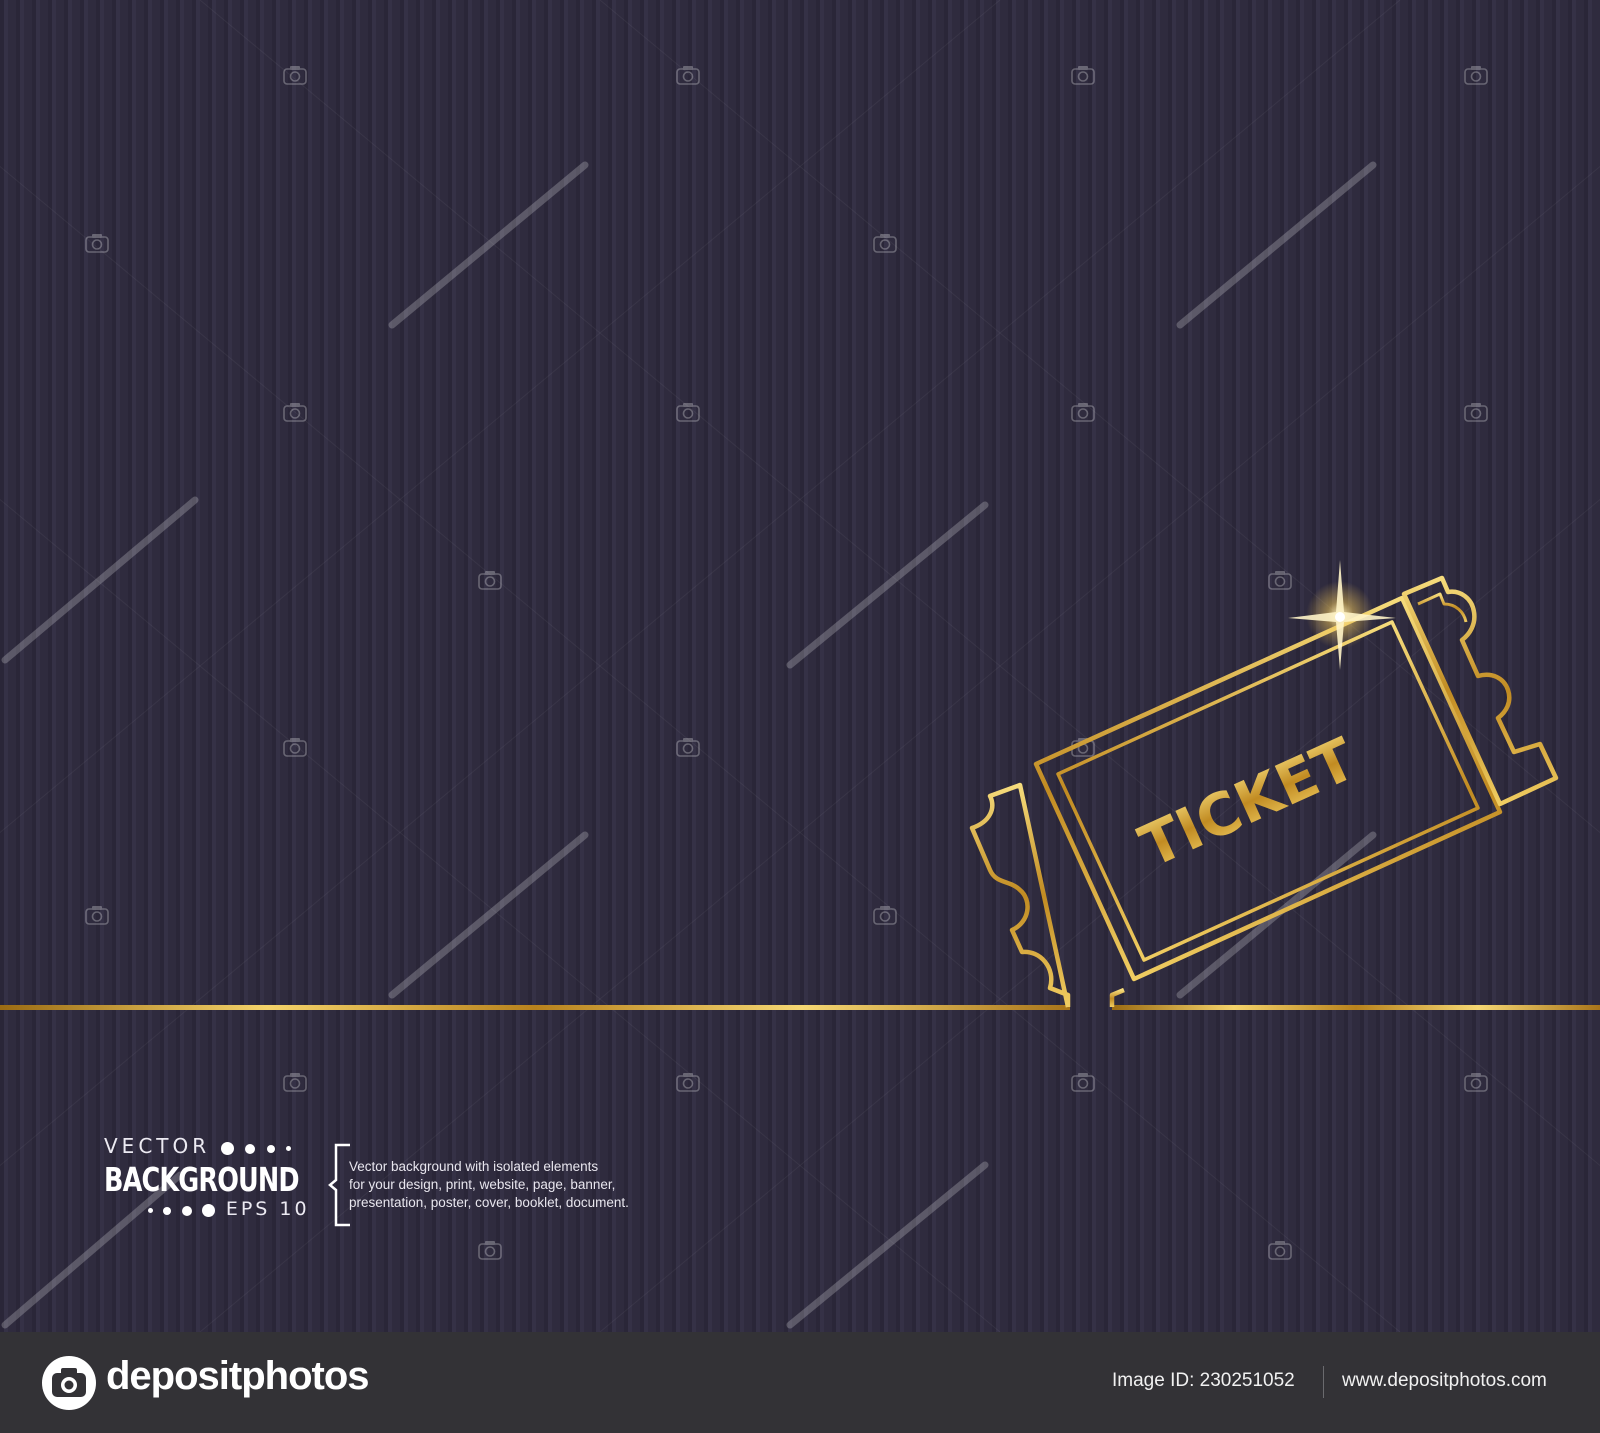  I want to click on brand-name: depositphotos, so click(238, 1376).